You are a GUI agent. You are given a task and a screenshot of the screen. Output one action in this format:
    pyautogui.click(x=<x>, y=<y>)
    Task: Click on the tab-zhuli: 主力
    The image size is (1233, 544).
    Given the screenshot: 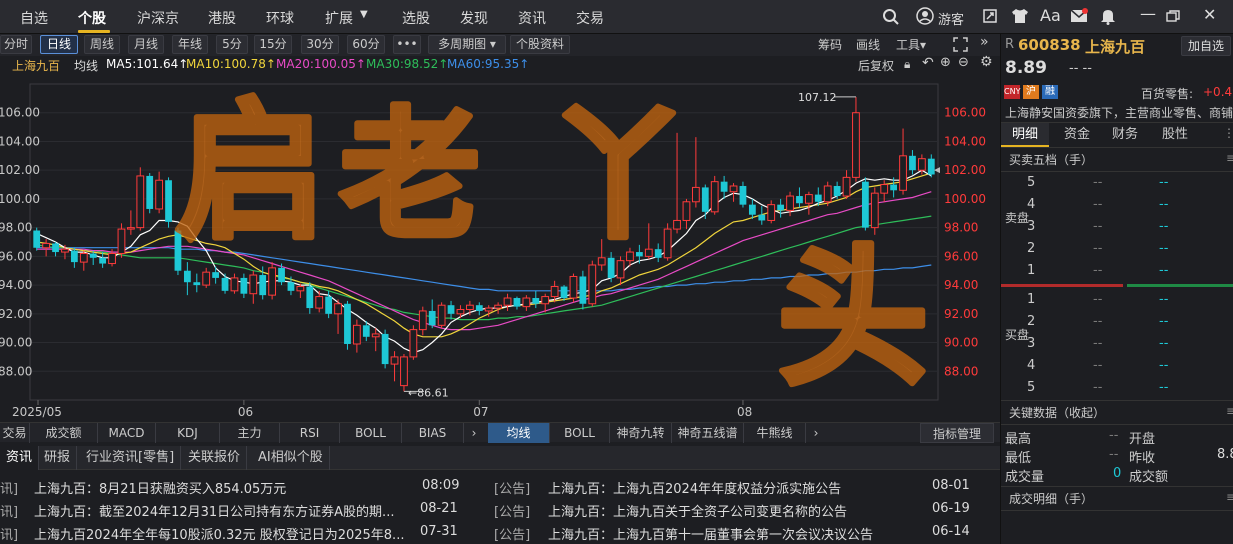 What is the action you would take?
    pyautogui.click(x=250, y=433)
    